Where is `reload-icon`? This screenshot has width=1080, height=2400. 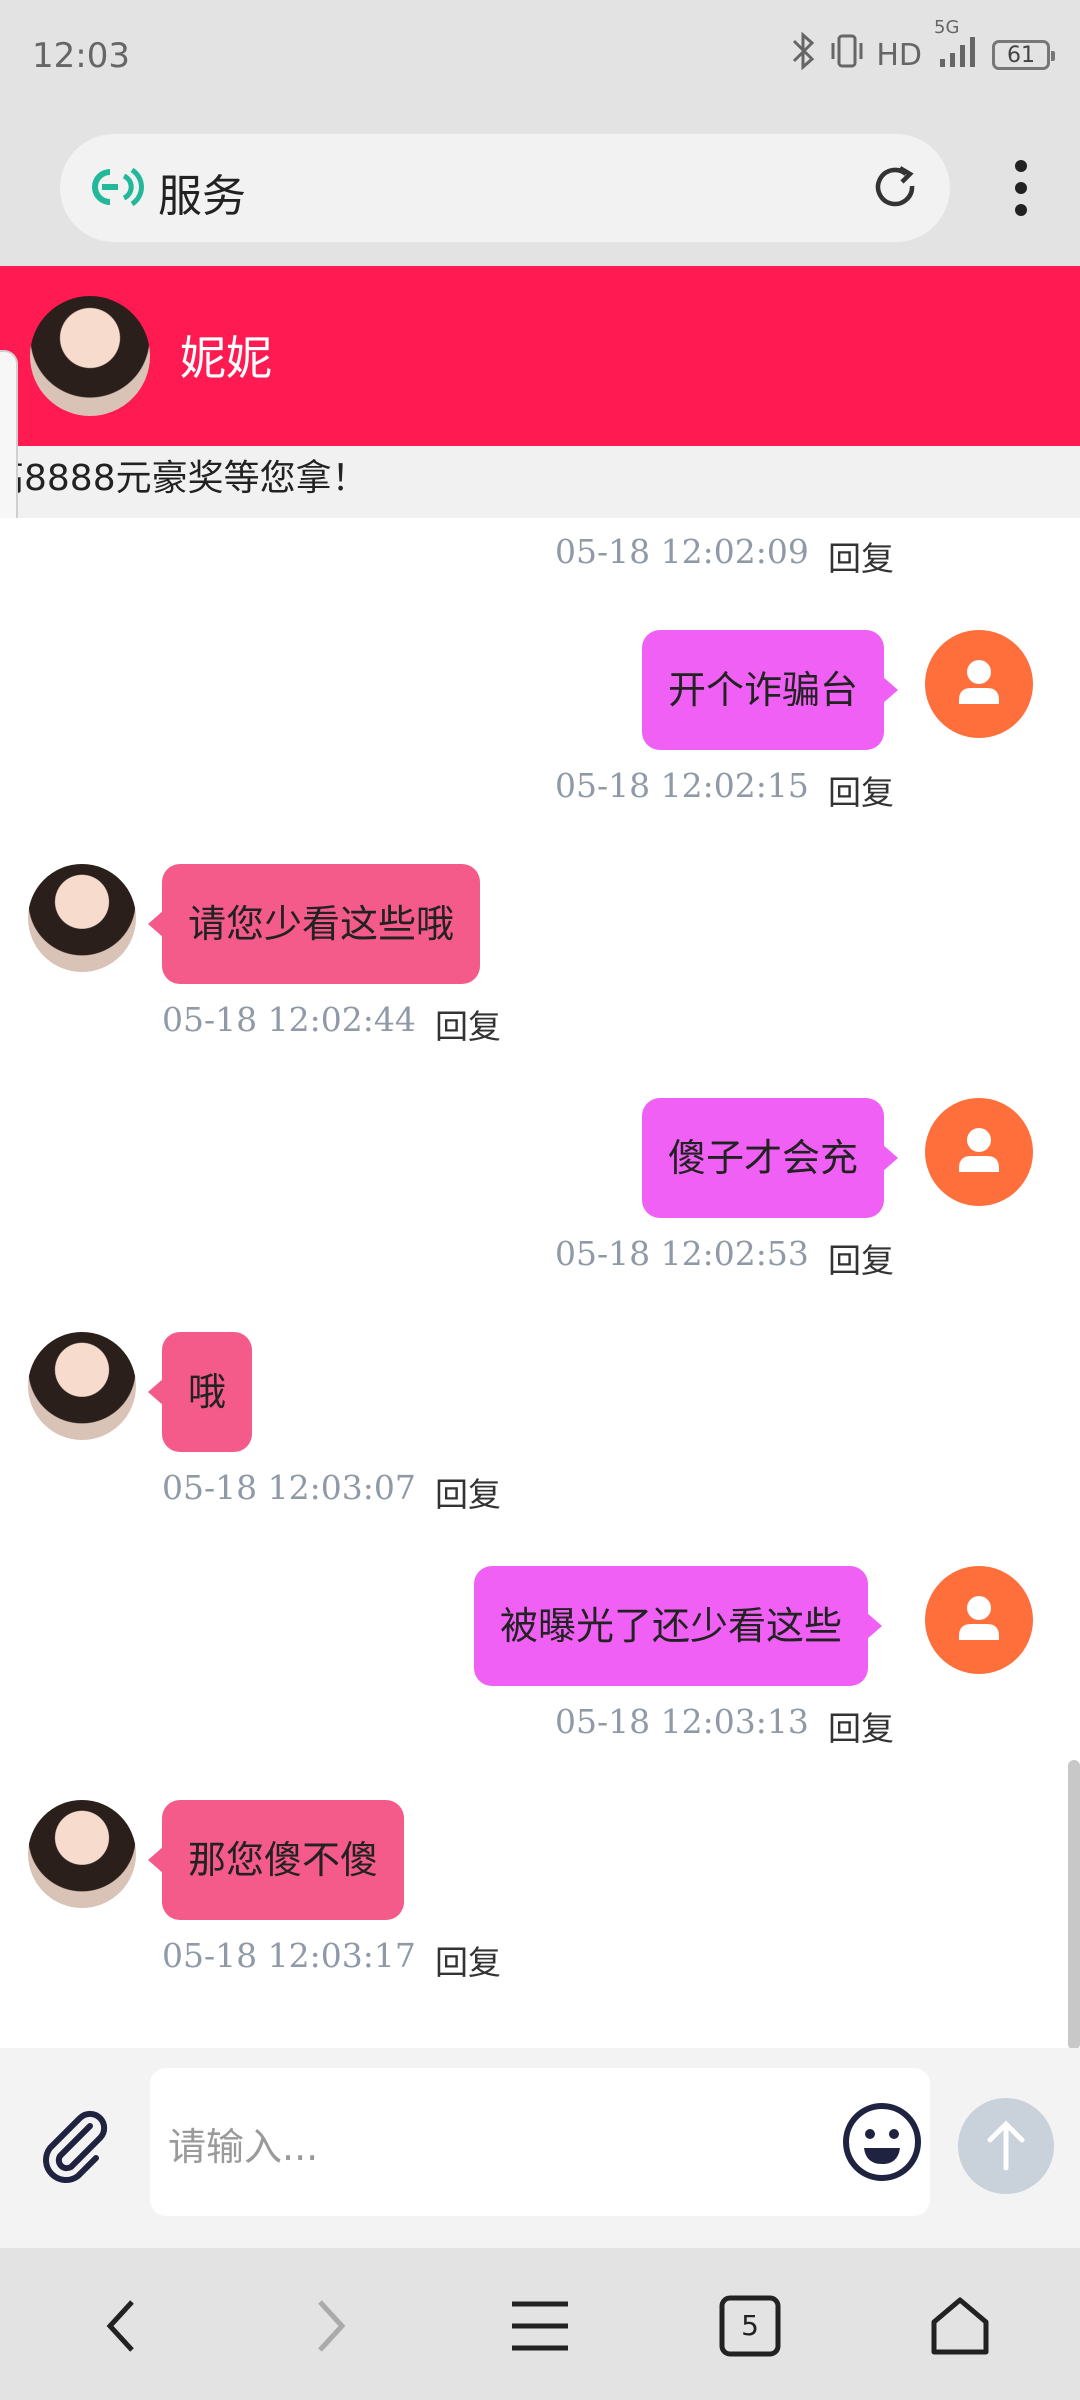
reload-icon is located at coordinates (896, 190).